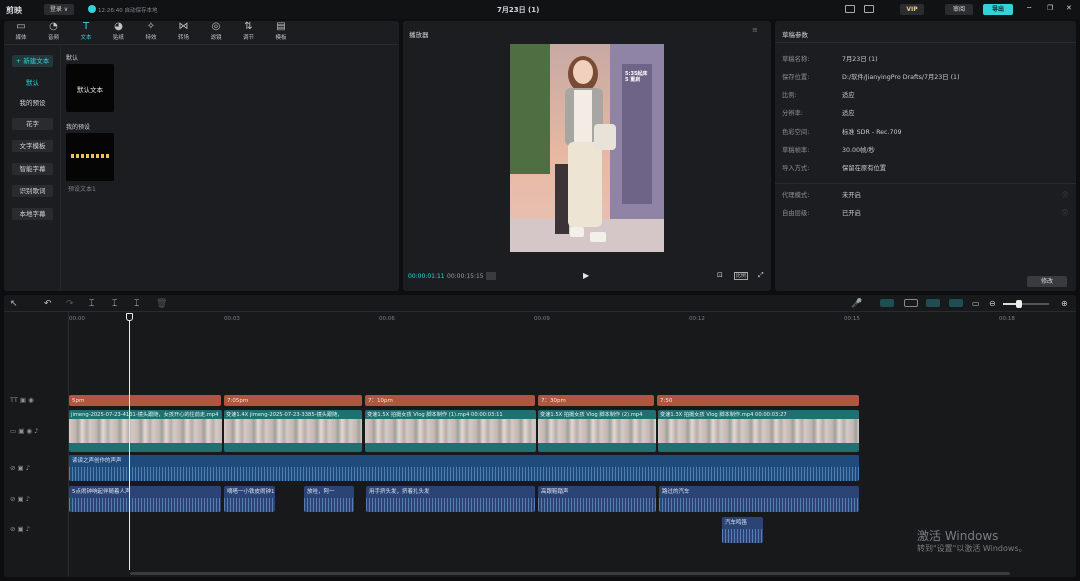 The height and width of the screenshot is (581, 1080). What do you see at coordinates (92, 9) in the screenshot?
I see `cloud-icon` at bounding box center [92, 9].